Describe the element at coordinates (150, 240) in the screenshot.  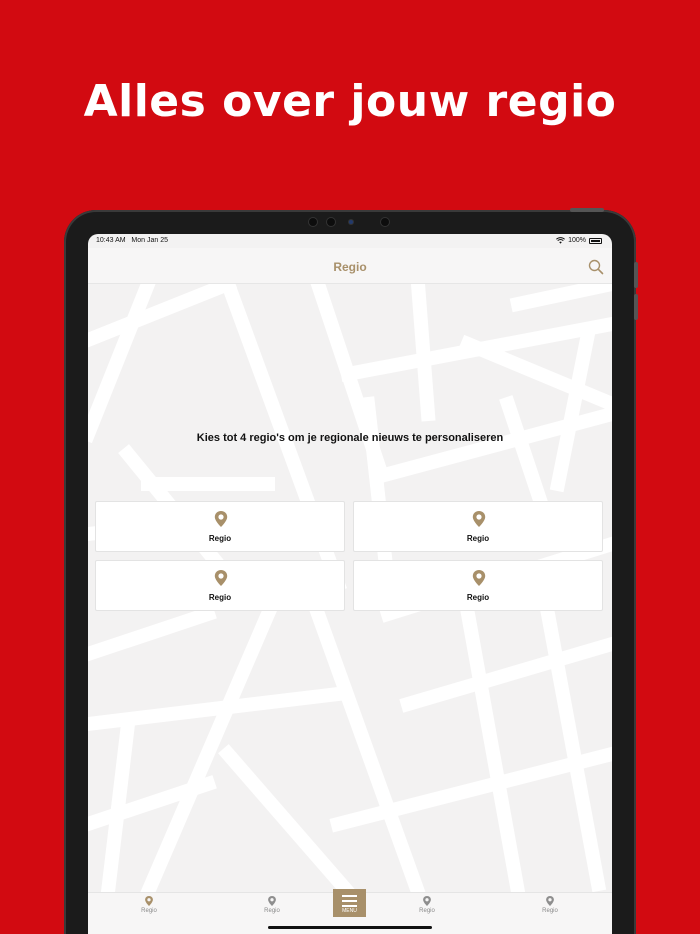
I see `status-date: Mon Jan 25` at that location.